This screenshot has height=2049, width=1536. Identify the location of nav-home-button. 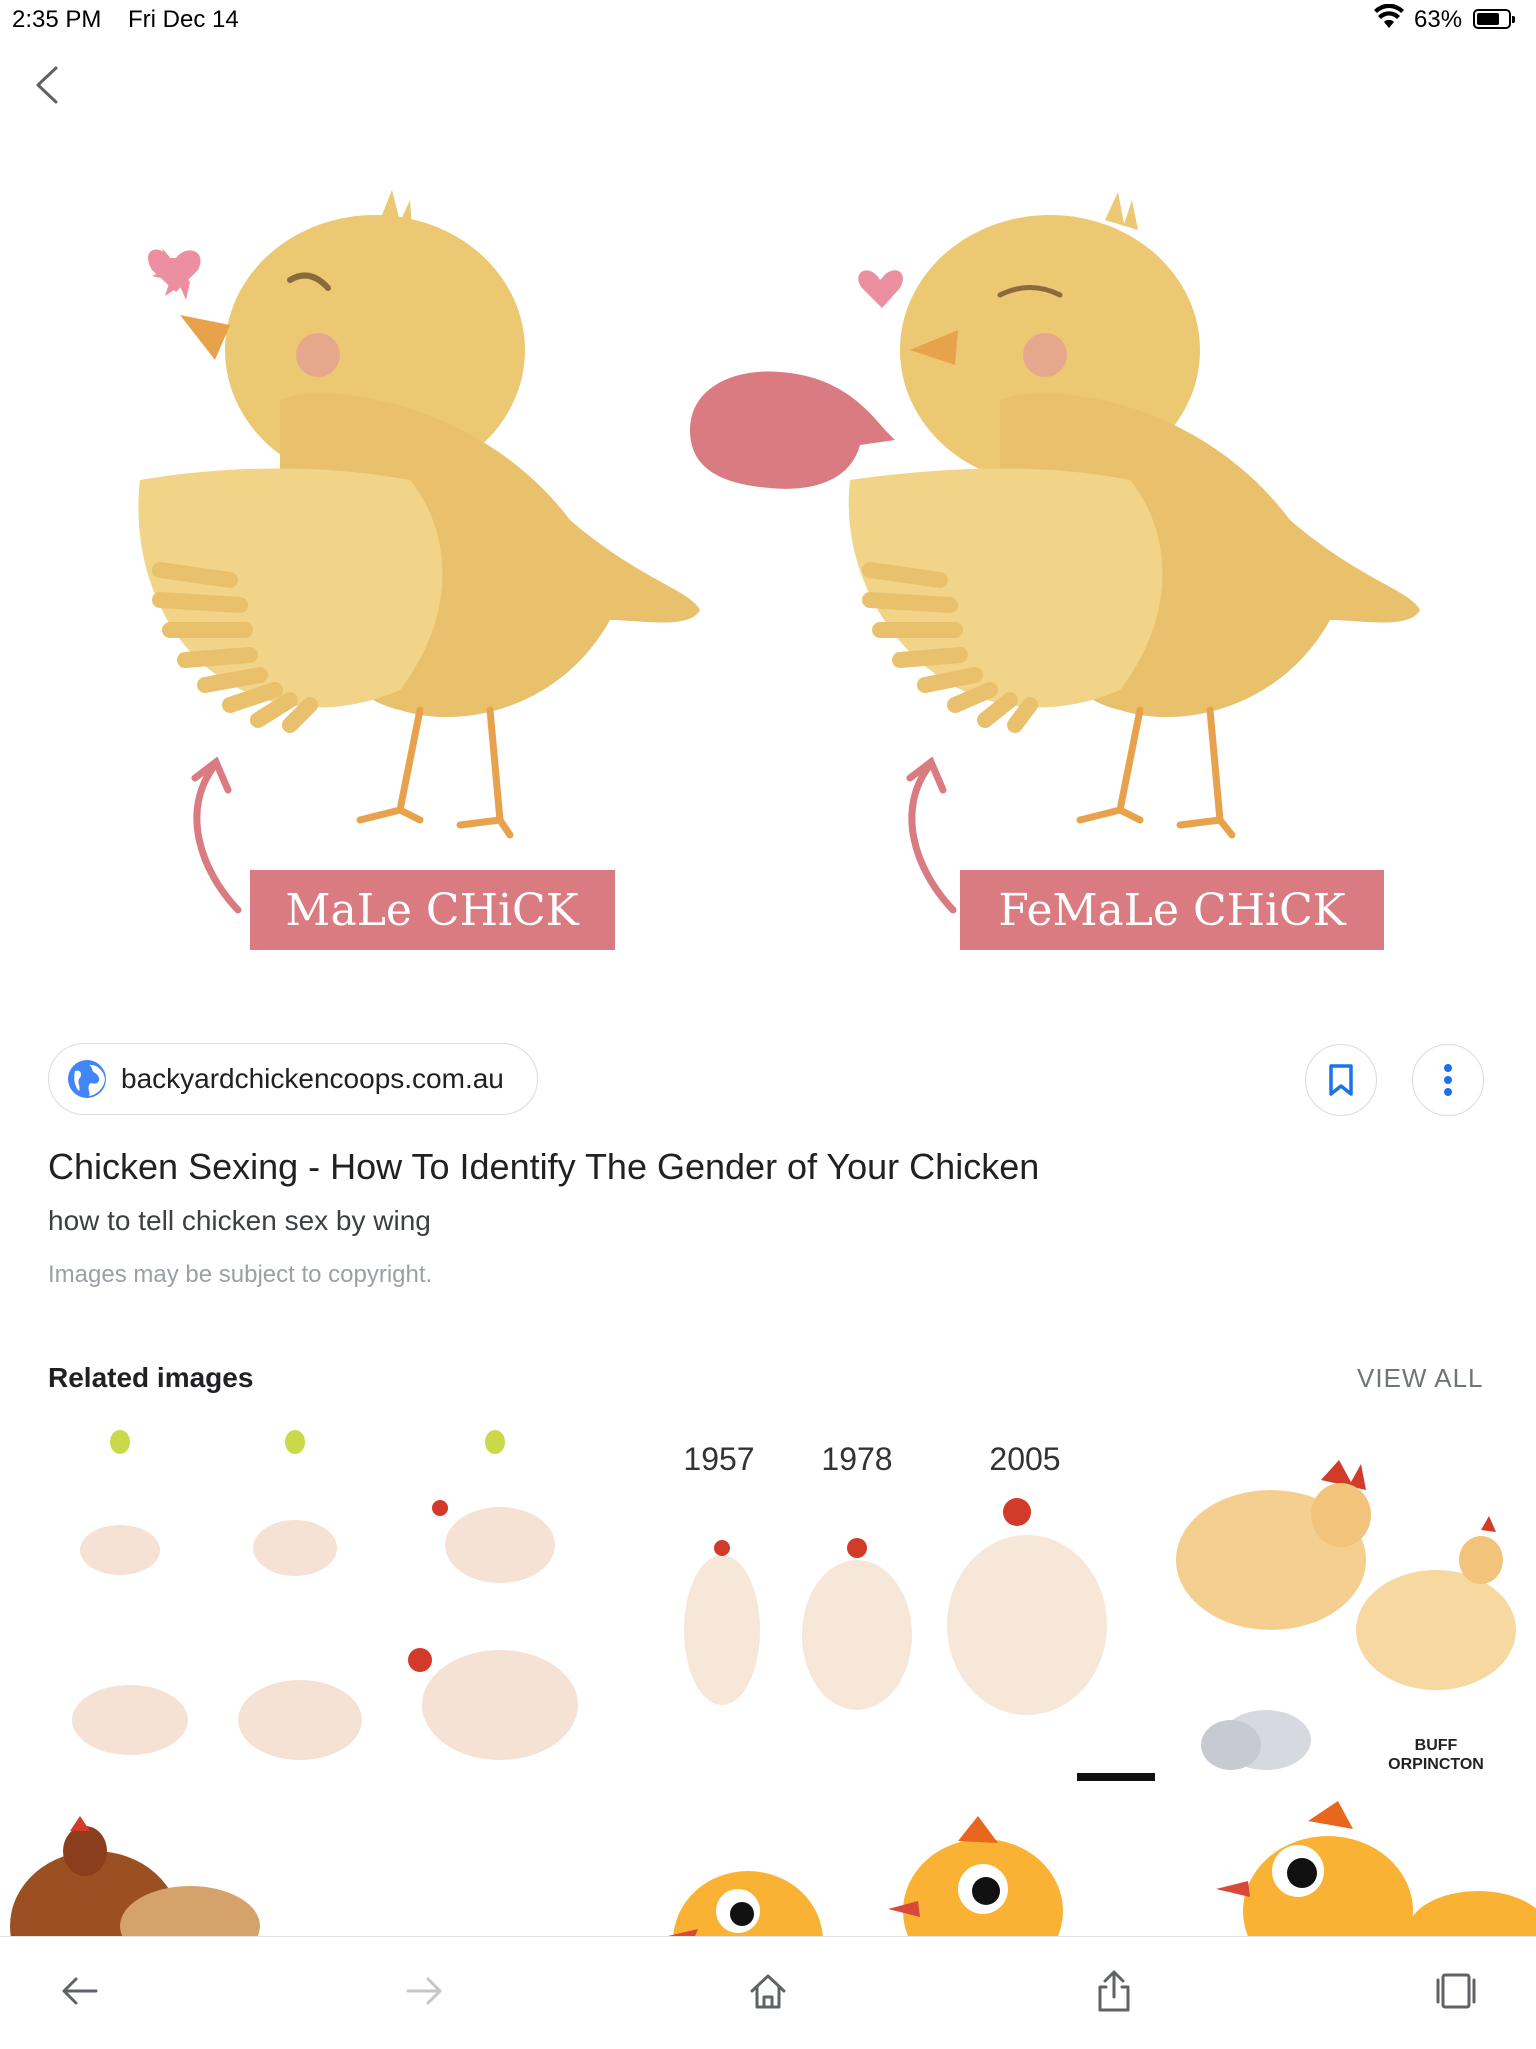
(768, 1991).